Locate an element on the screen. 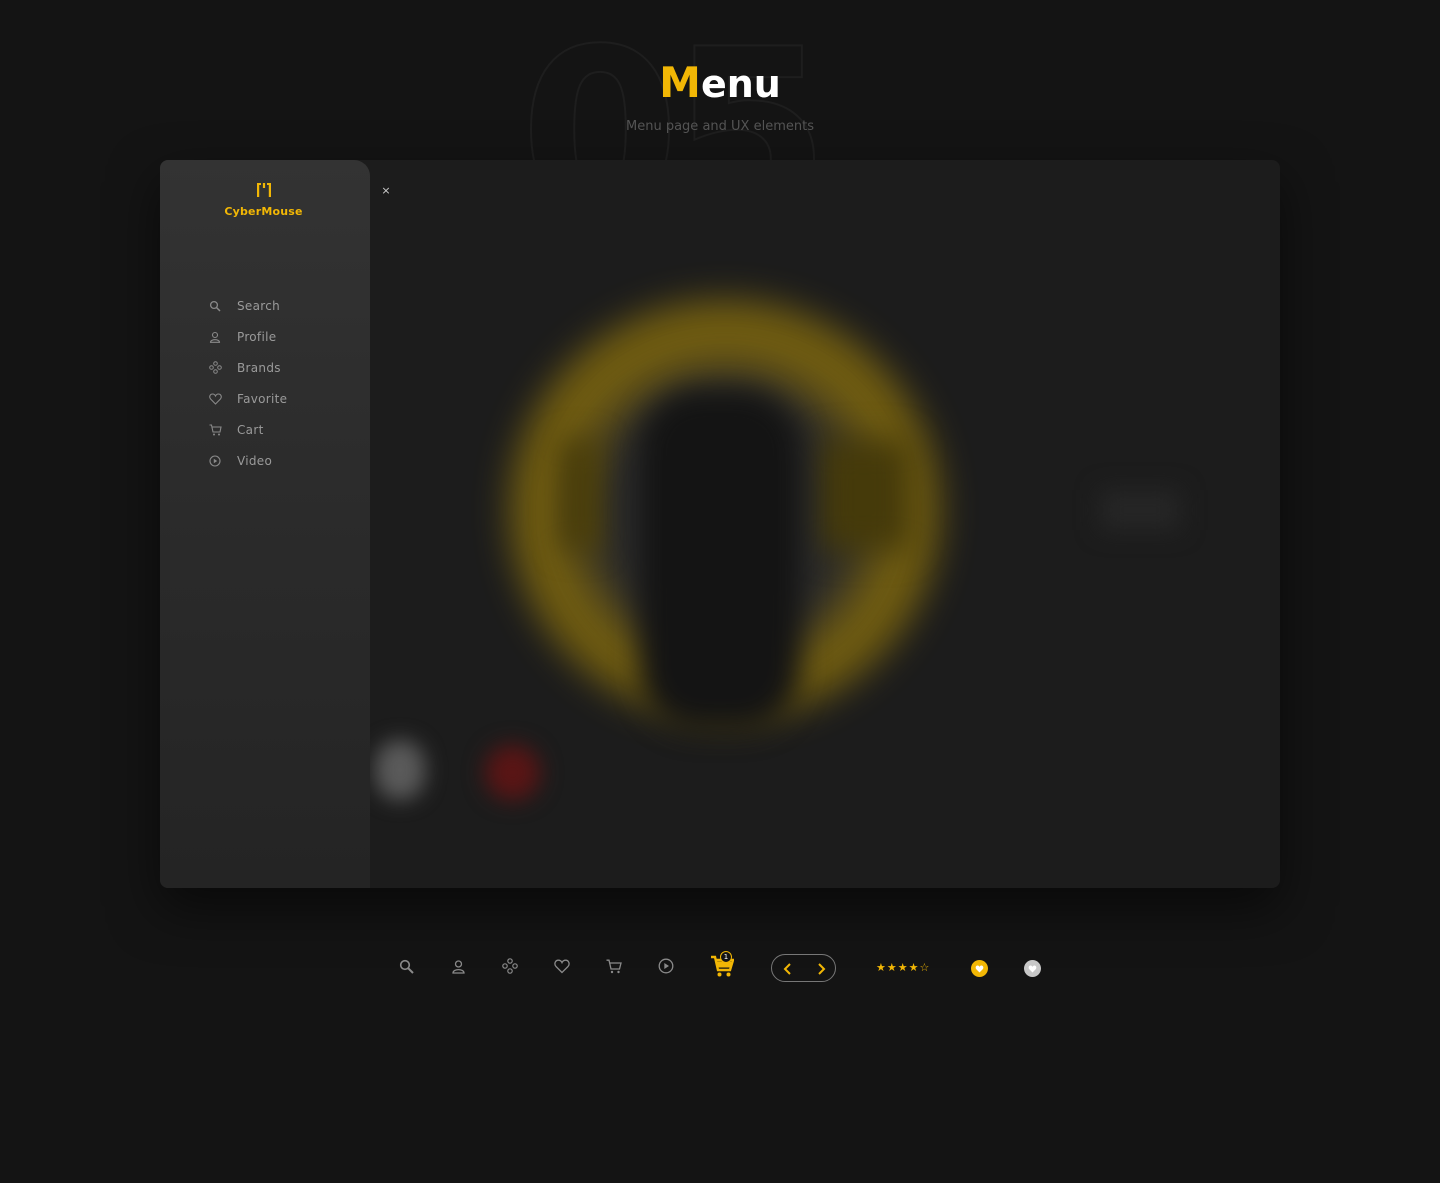  favorite-active-icon is located at coordinates (979, 968).